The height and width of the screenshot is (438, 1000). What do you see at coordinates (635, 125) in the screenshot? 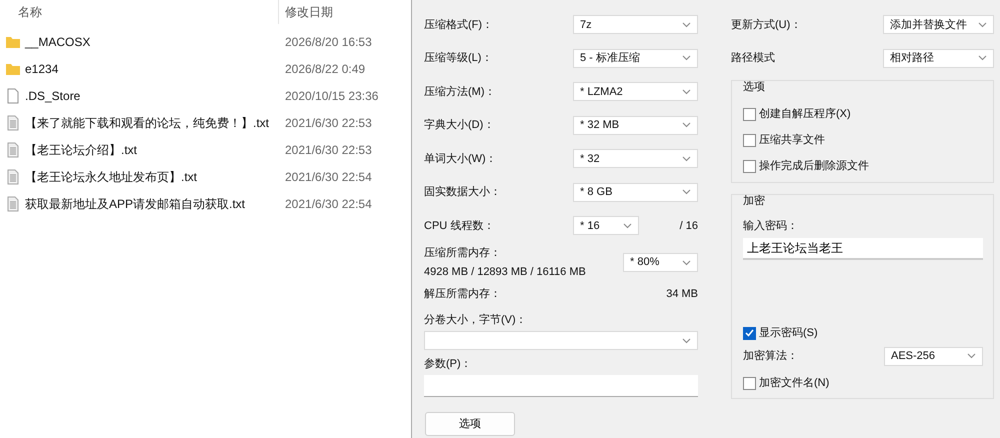
I see `dropdown: * 32 MB` at bounding box center [635, 125].